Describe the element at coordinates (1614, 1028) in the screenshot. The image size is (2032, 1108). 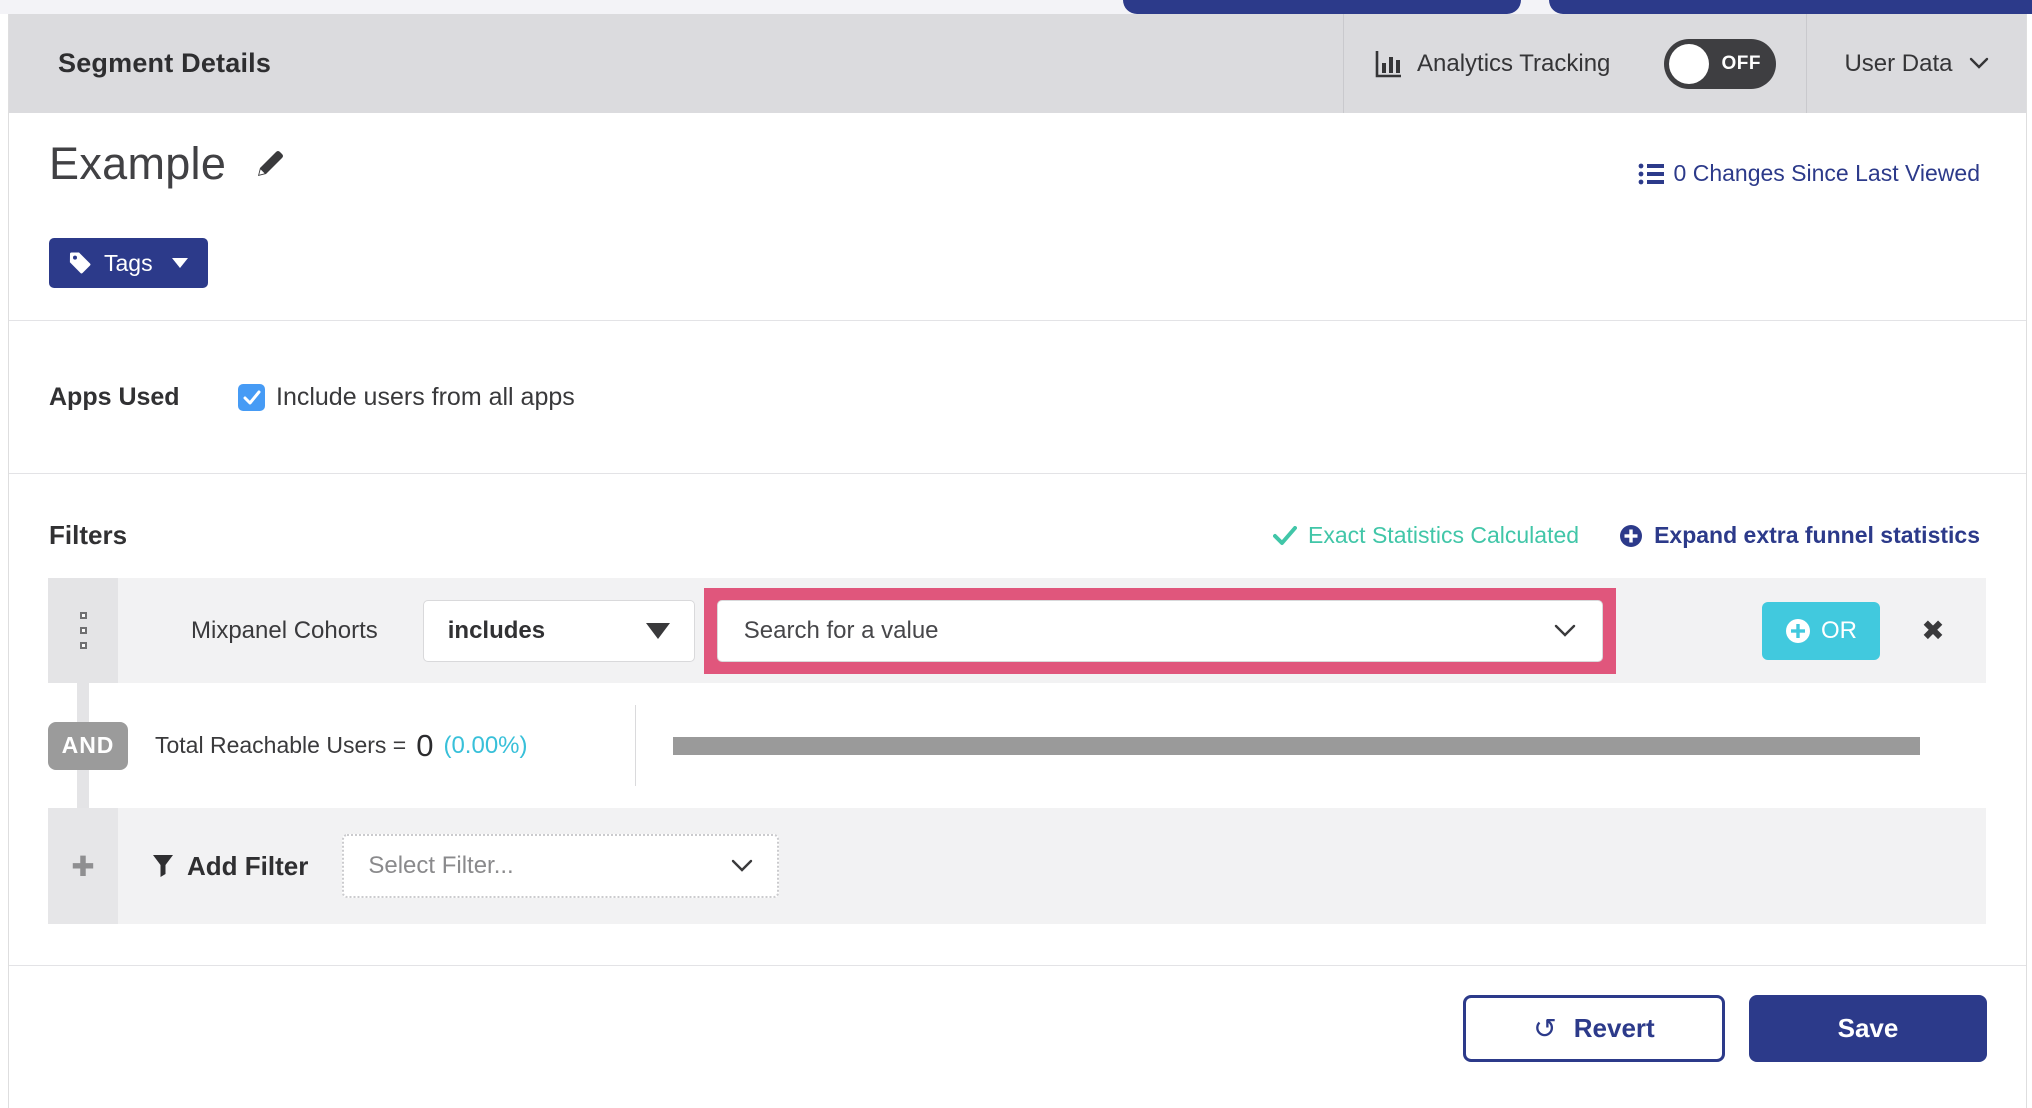
I see `revert-button-label: Revert` at that location.